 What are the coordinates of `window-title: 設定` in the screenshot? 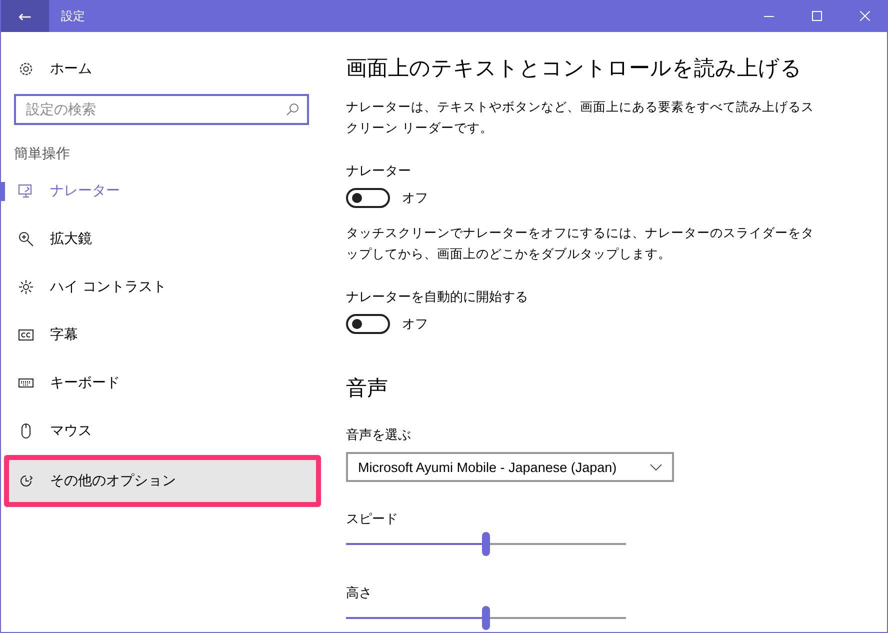 It's located at (73, 16).